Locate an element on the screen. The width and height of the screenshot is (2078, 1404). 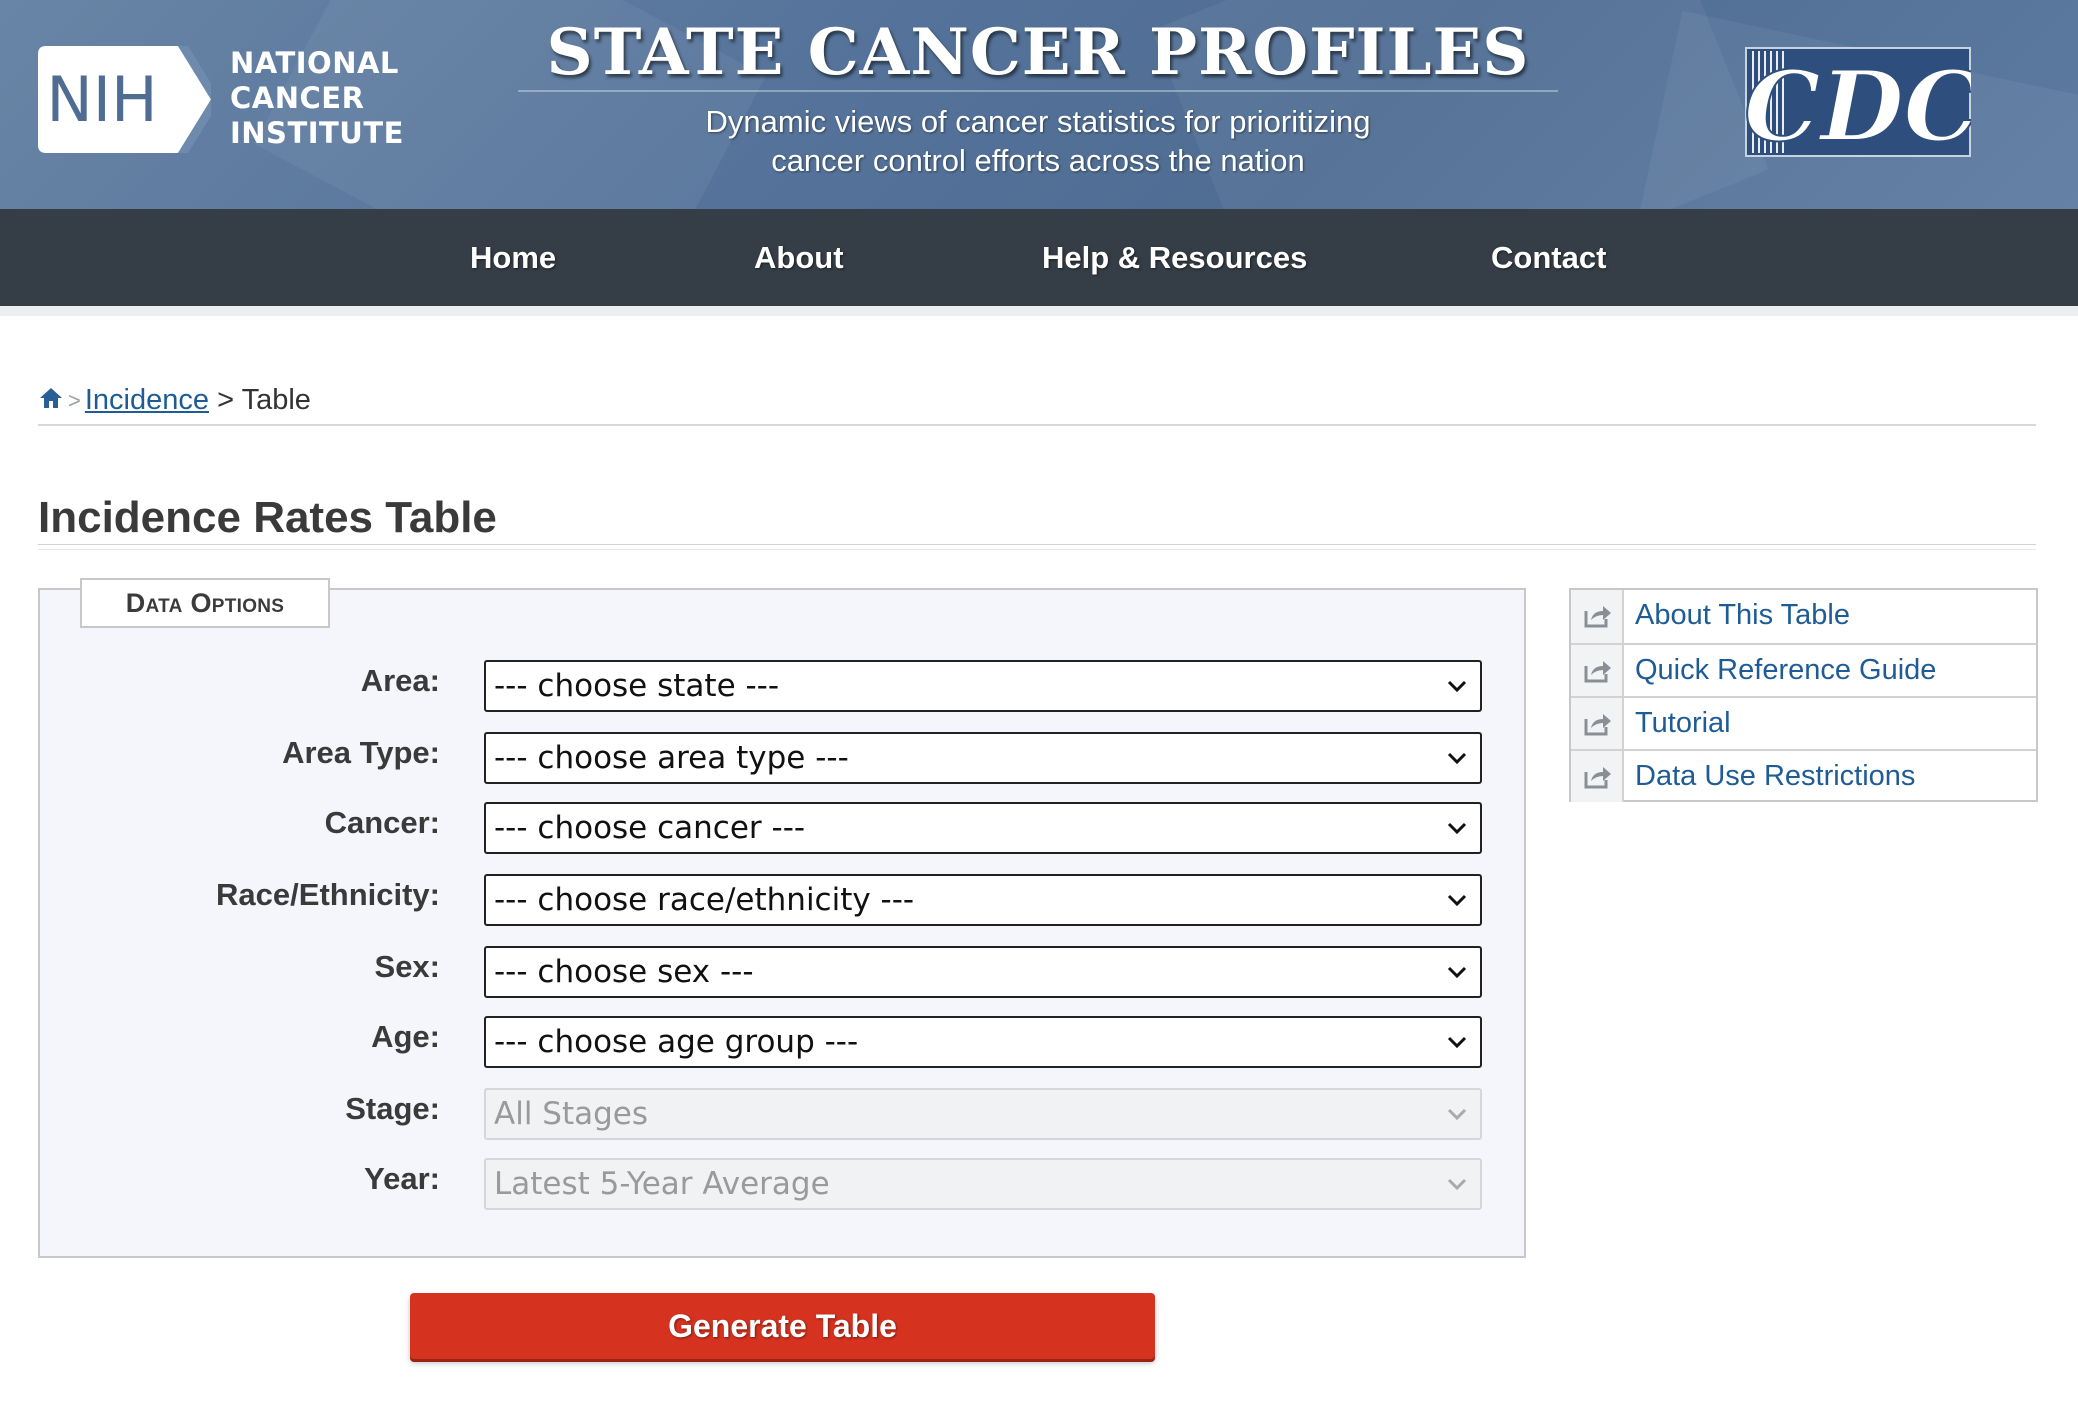
side-link-label: Tutorial is located at coordinates (1683, 723).